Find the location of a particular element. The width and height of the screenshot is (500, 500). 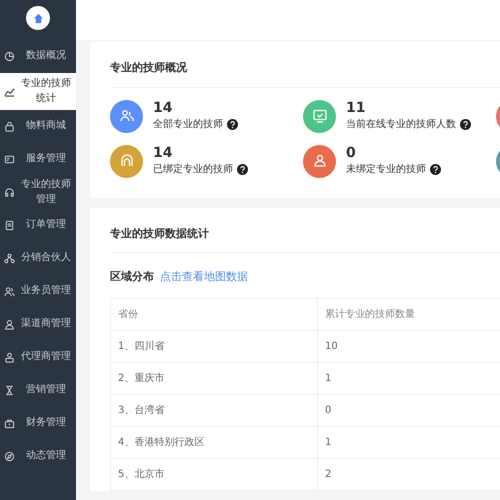

section-title: 区域分布 is located at coordinates (132, 277).